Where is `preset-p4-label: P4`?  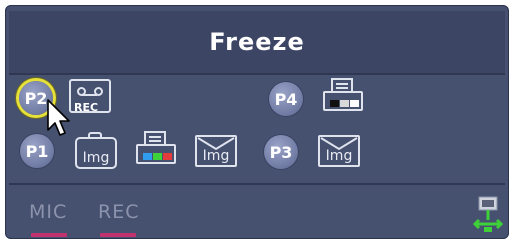
preset-p4-label: P4 is located at coordinates (286, 99).